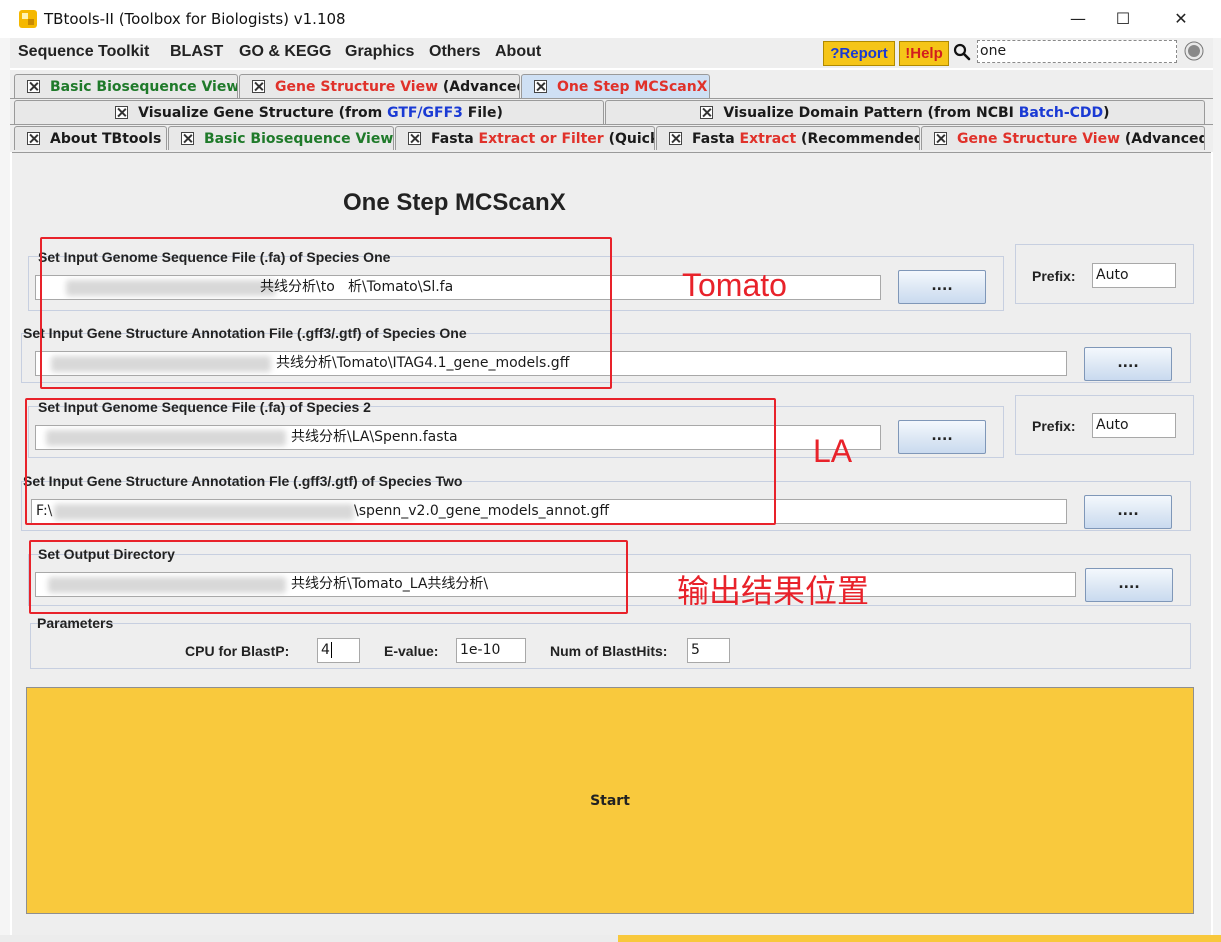 This screenshot has height=942, width=1221. What do you see at coordinates (1123, 19) in the screenshot?
I see `maximize-button: ☐` at bounding box center [1123, 19].